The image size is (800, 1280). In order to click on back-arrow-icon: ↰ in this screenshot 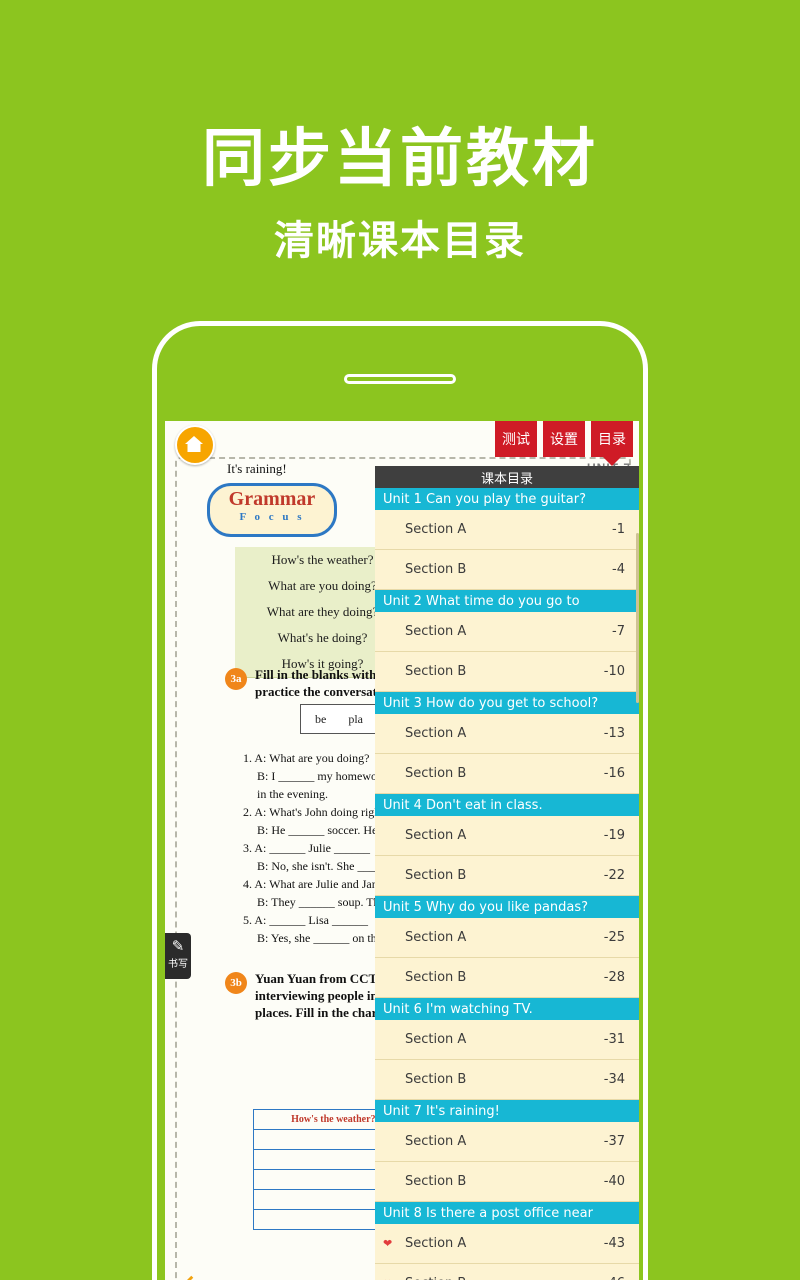, I will do `click(193, 1276)`.